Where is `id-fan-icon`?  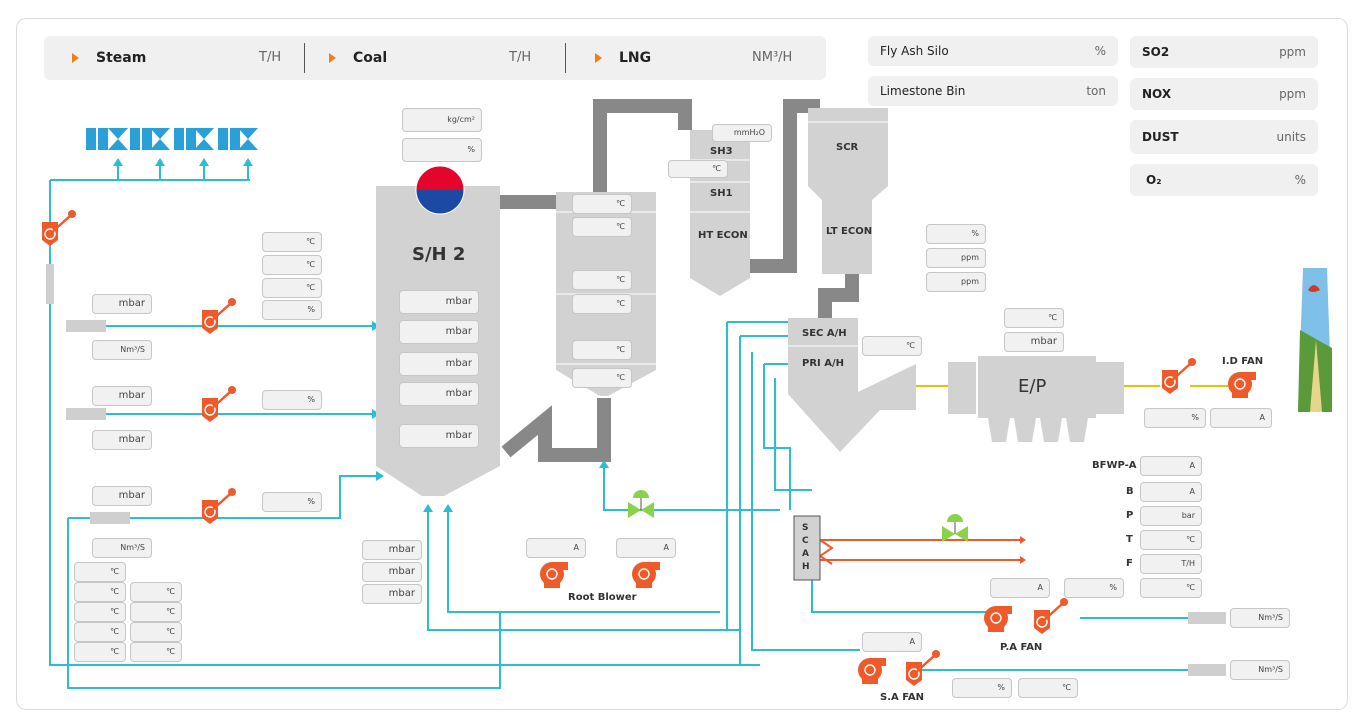 id-fan-icon is located at coordinates (1242, 385).